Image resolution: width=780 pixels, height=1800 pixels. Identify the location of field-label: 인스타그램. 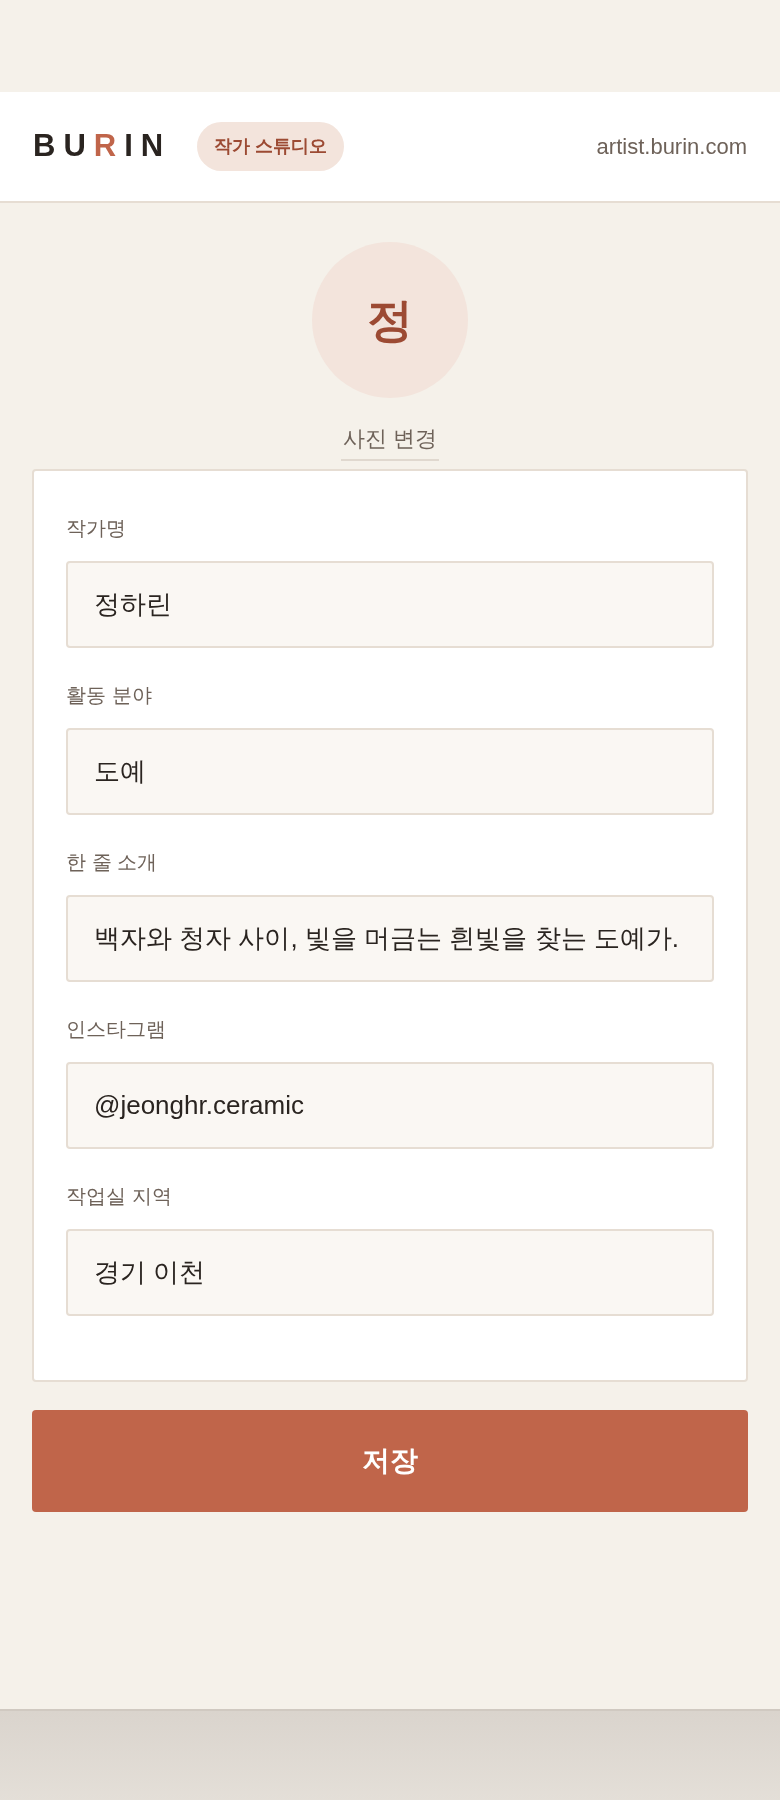
(116, 1029).